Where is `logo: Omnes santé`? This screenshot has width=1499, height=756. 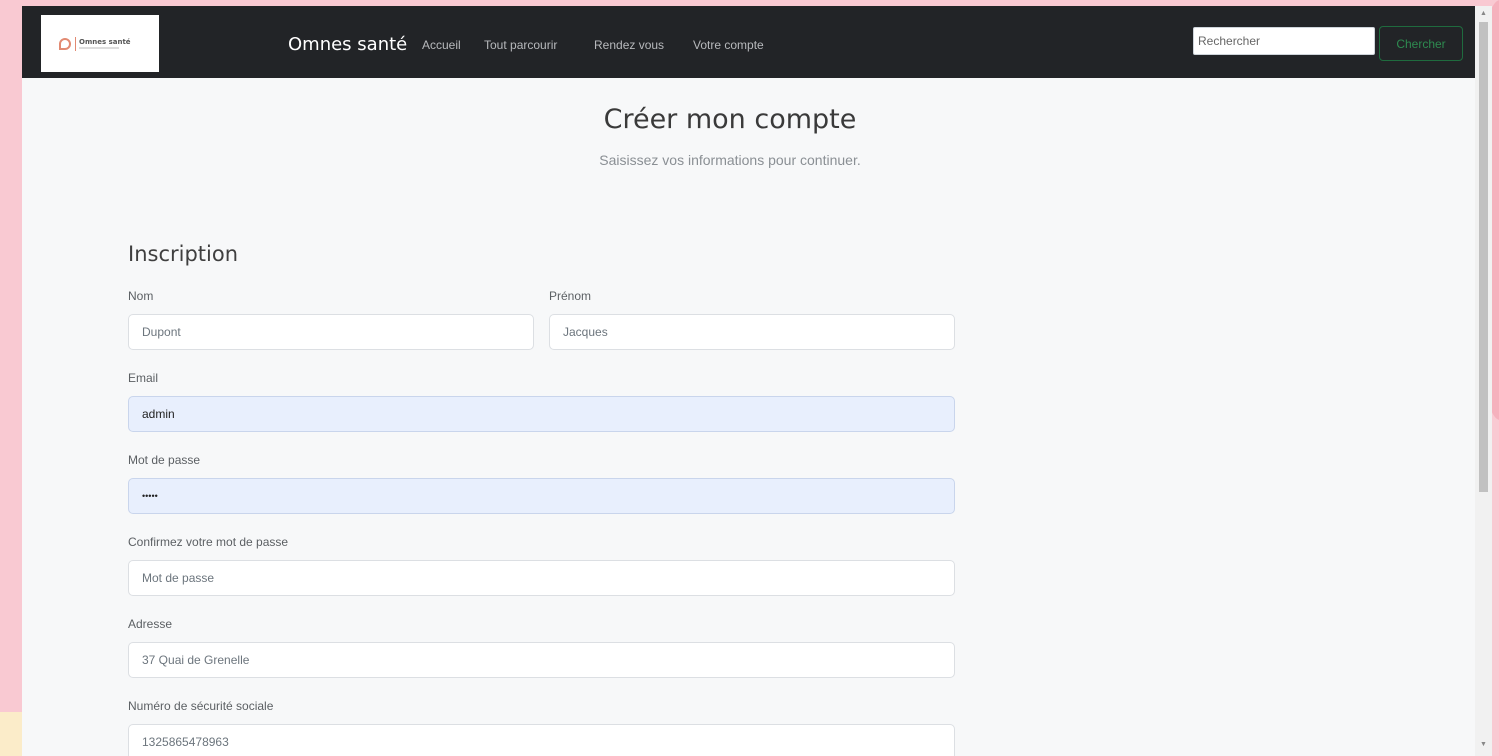 logo: Omnes santé is located at coordinates (100, 43).